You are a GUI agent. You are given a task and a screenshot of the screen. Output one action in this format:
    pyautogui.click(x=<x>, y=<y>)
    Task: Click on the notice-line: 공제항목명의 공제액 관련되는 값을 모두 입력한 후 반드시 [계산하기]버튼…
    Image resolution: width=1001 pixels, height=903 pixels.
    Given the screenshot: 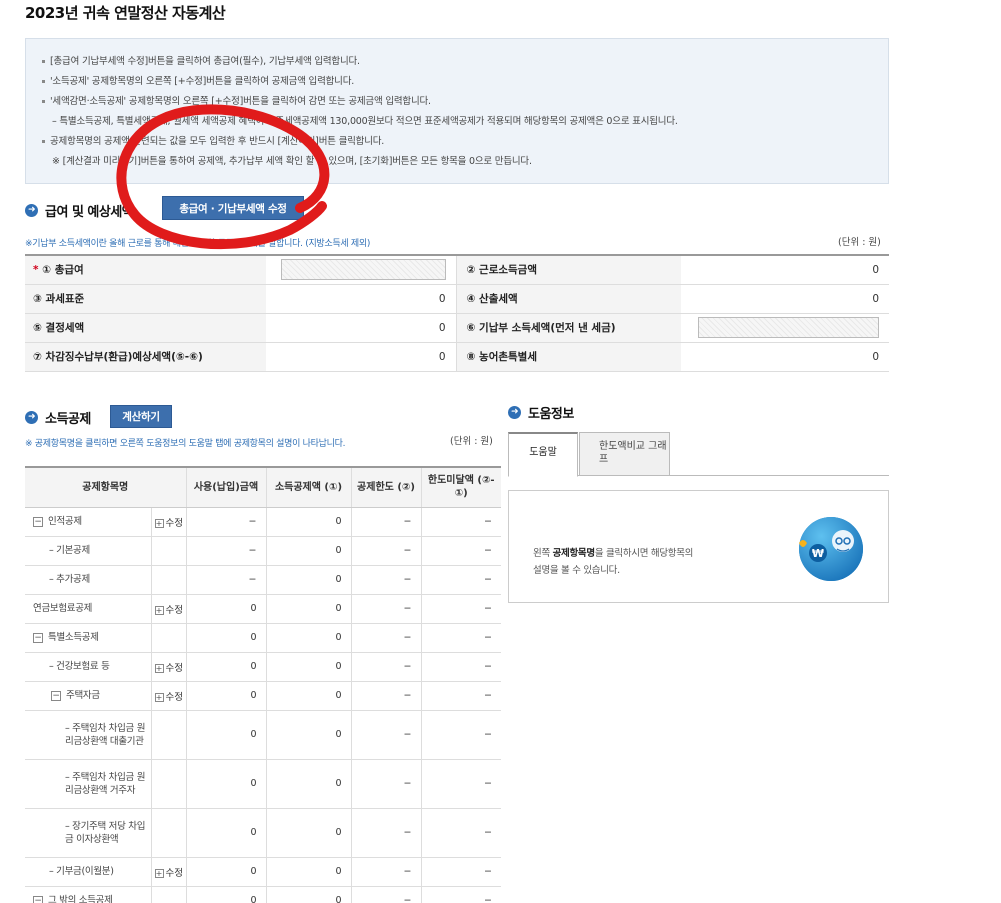 What is the action you would take?
    pyautogui.click(x=458, y=142)
    